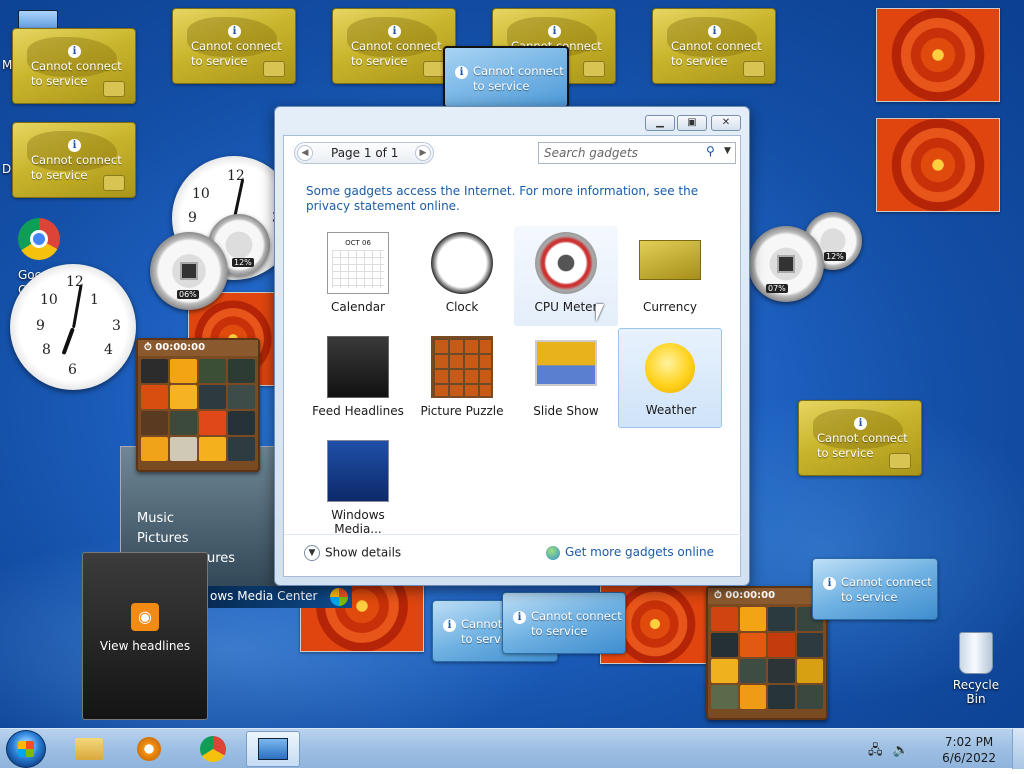  What do you see at coordinates (566, 380) in the screenshot?
I see `gadget-tile-slide-show: Slide Show` at bounding box center [566, 380].